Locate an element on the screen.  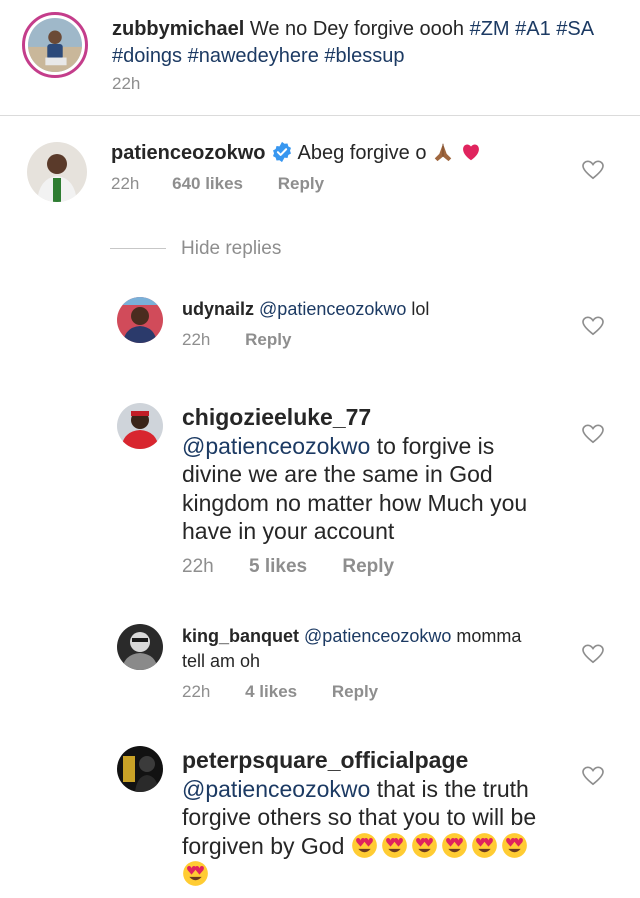
reply-username: udynailz is located at coordinates (218, 309).